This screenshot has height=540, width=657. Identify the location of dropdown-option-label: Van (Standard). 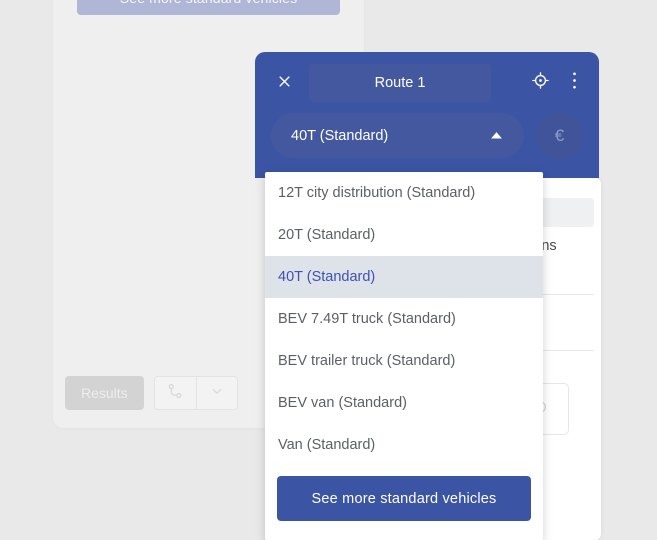
(327, 445).